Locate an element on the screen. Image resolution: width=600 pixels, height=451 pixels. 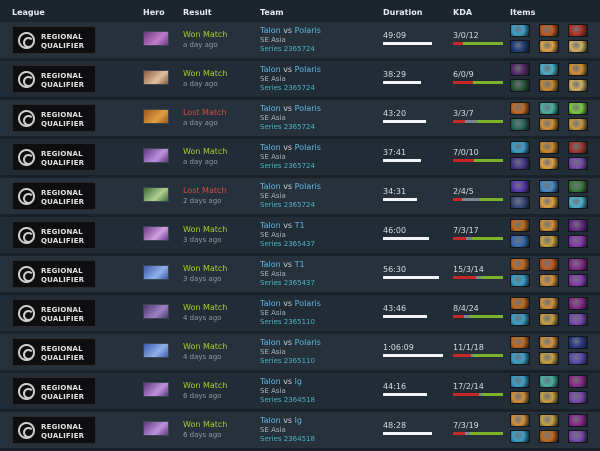
col-team-header: Team is located at coordinates (272, 12).